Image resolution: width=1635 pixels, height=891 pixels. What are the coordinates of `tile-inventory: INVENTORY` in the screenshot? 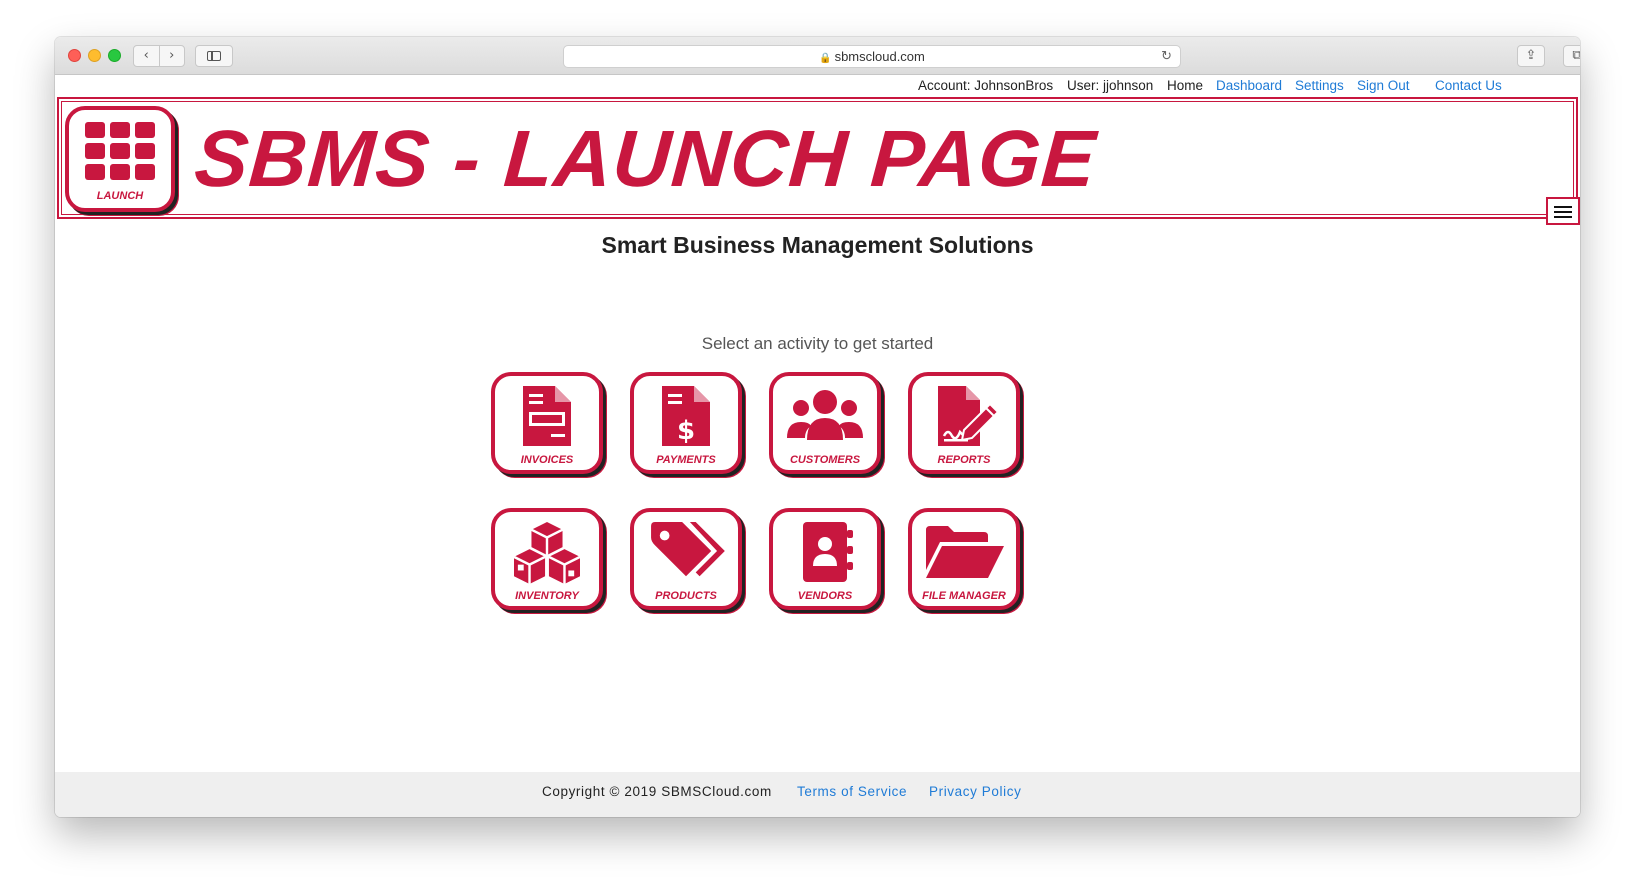 It's located at (547, 559).